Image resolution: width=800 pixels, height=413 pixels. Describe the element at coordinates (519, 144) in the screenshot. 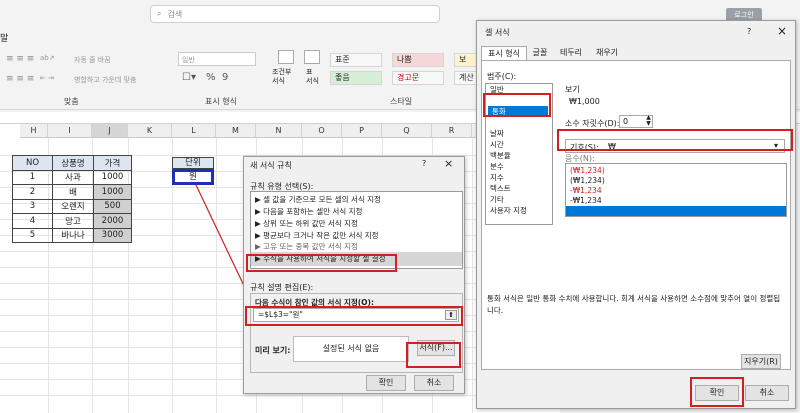

I see `list-item: 시간` at that location.